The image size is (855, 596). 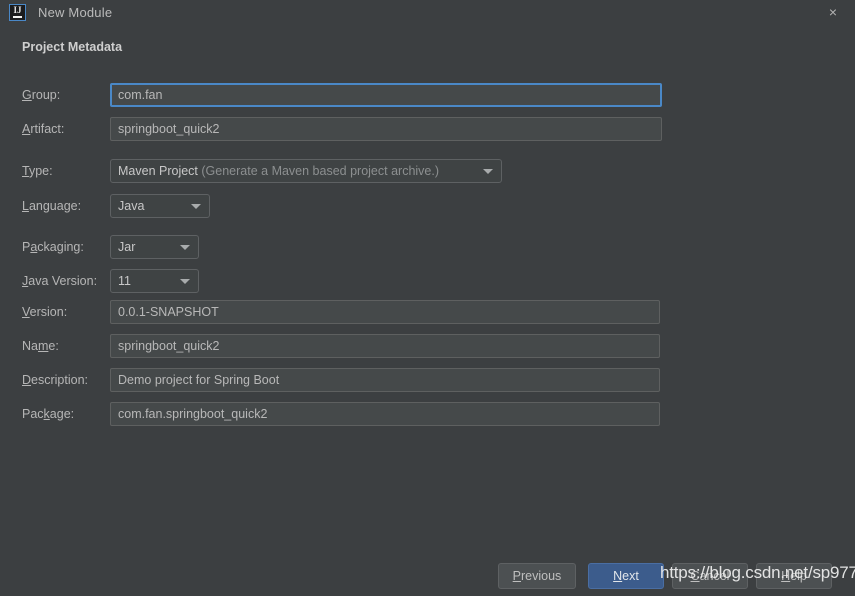 What do you see at coordinates (385, 414) in the screenshot?
I see `package-input: com.fan.springboot_quick2` at bounding box center [385, 414].